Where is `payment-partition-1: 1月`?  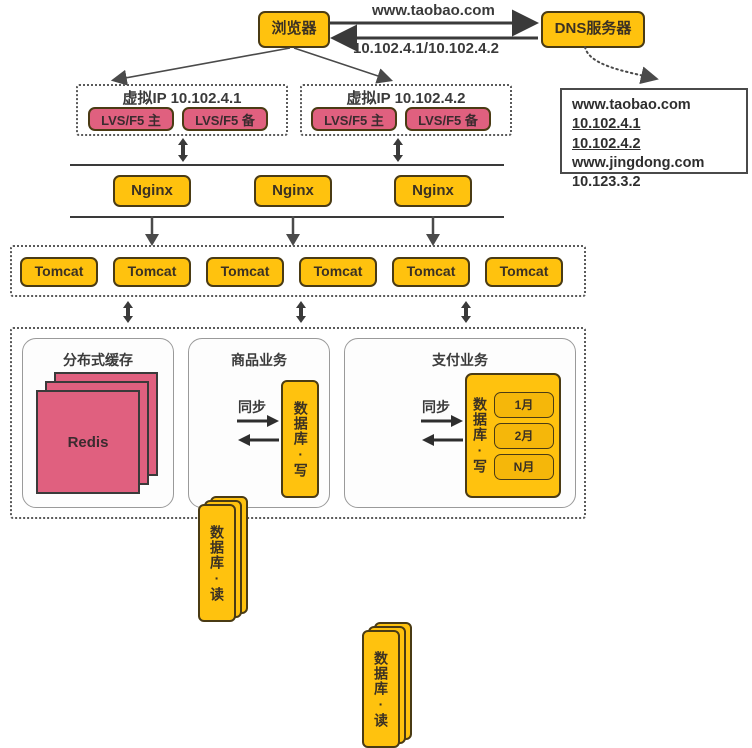
payment-partition-1: 1月 is located at coordinates (524, 404).